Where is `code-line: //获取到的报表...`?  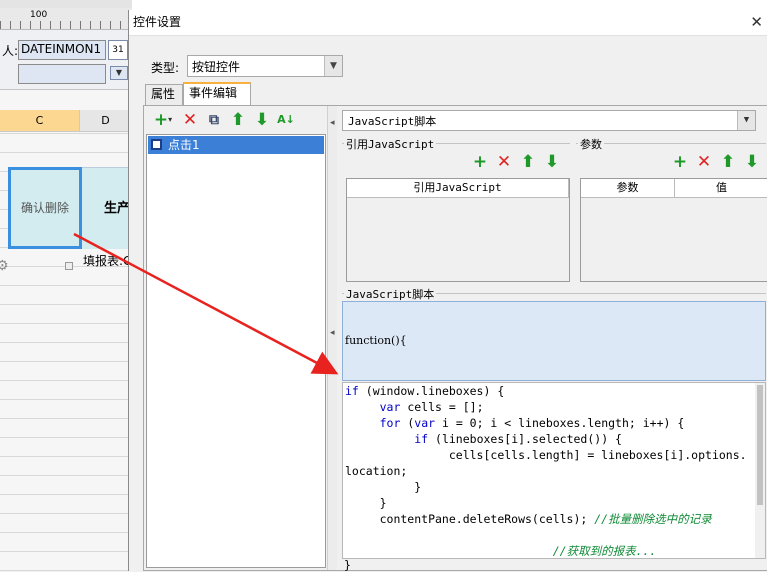 code-line: //获取到的报表... is located at coordinates (604, 551).